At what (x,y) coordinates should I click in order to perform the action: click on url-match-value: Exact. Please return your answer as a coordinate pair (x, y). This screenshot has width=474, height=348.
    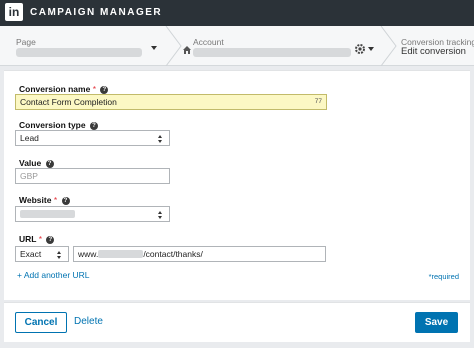
    Looking at the image, I should click on (31, 254).